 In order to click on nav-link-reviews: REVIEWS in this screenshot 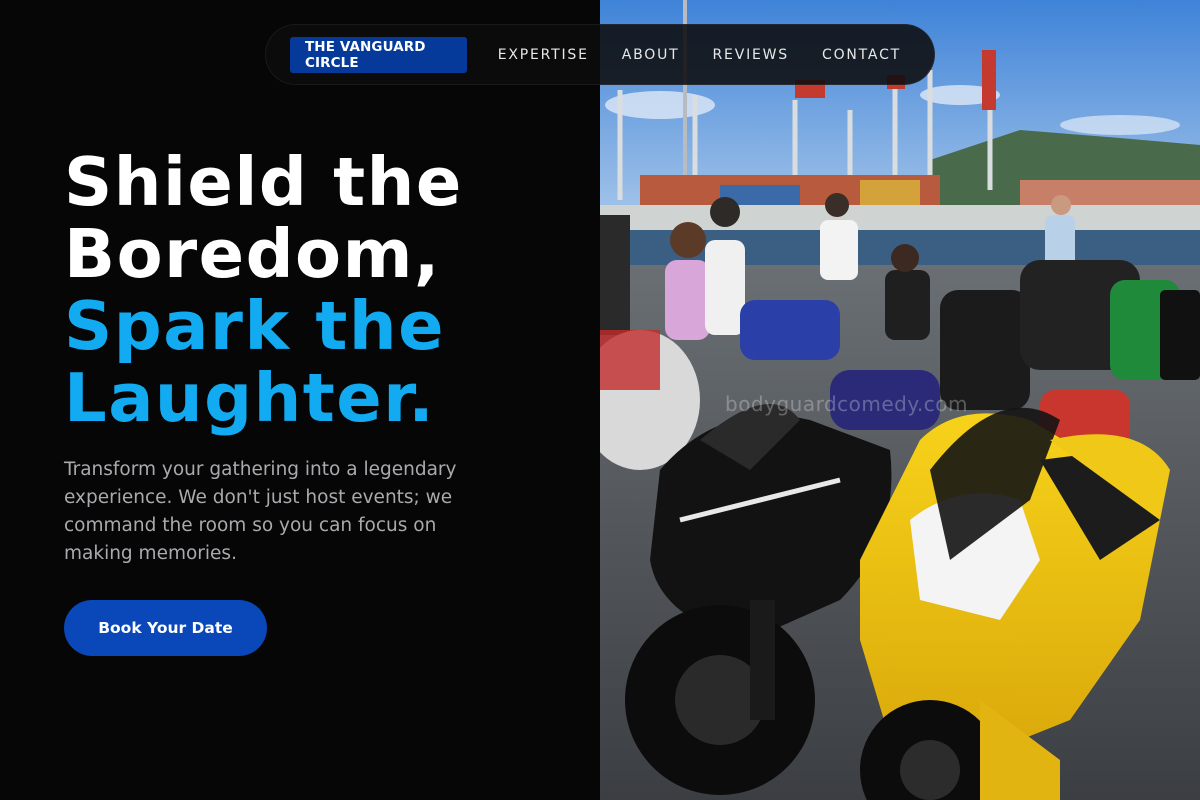, I will do `click(751, 55)`.